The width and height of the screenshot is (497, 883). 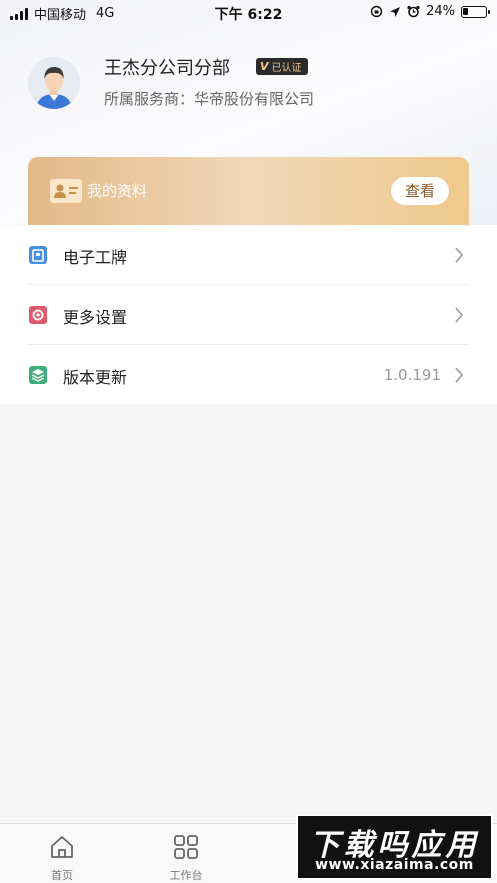 I want to click on avatar, so click(x=54, y=83).